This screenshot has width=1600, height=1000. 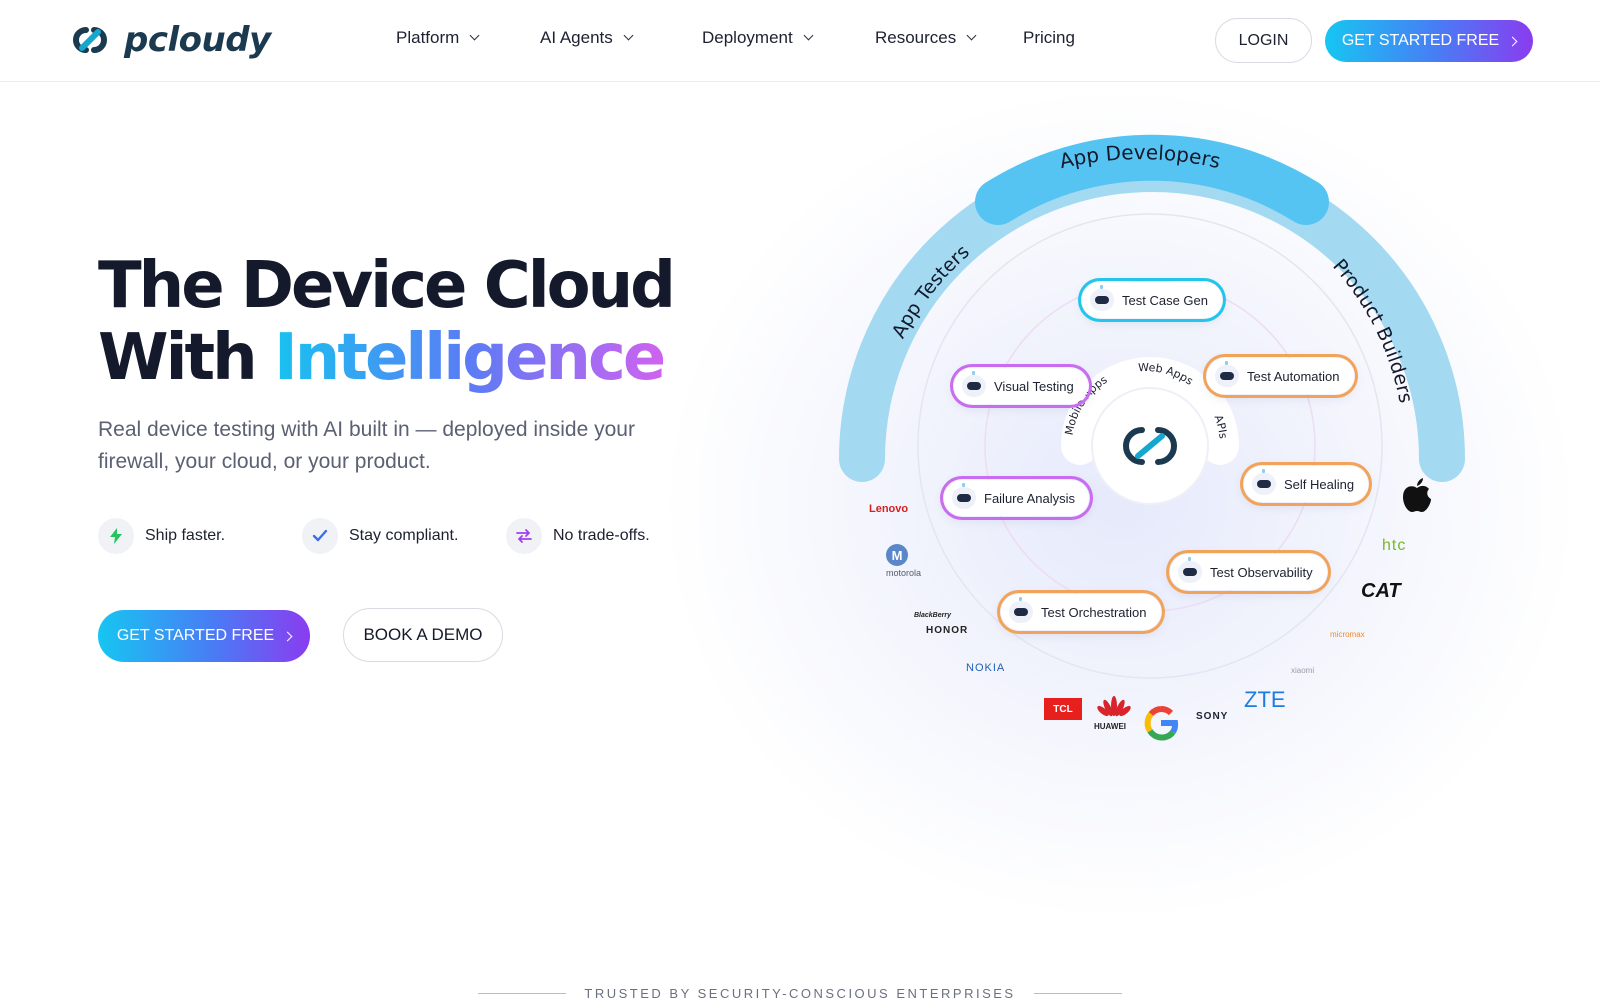 I want to click on nav-item-label: AI Agents, so click(x=576, y=37).